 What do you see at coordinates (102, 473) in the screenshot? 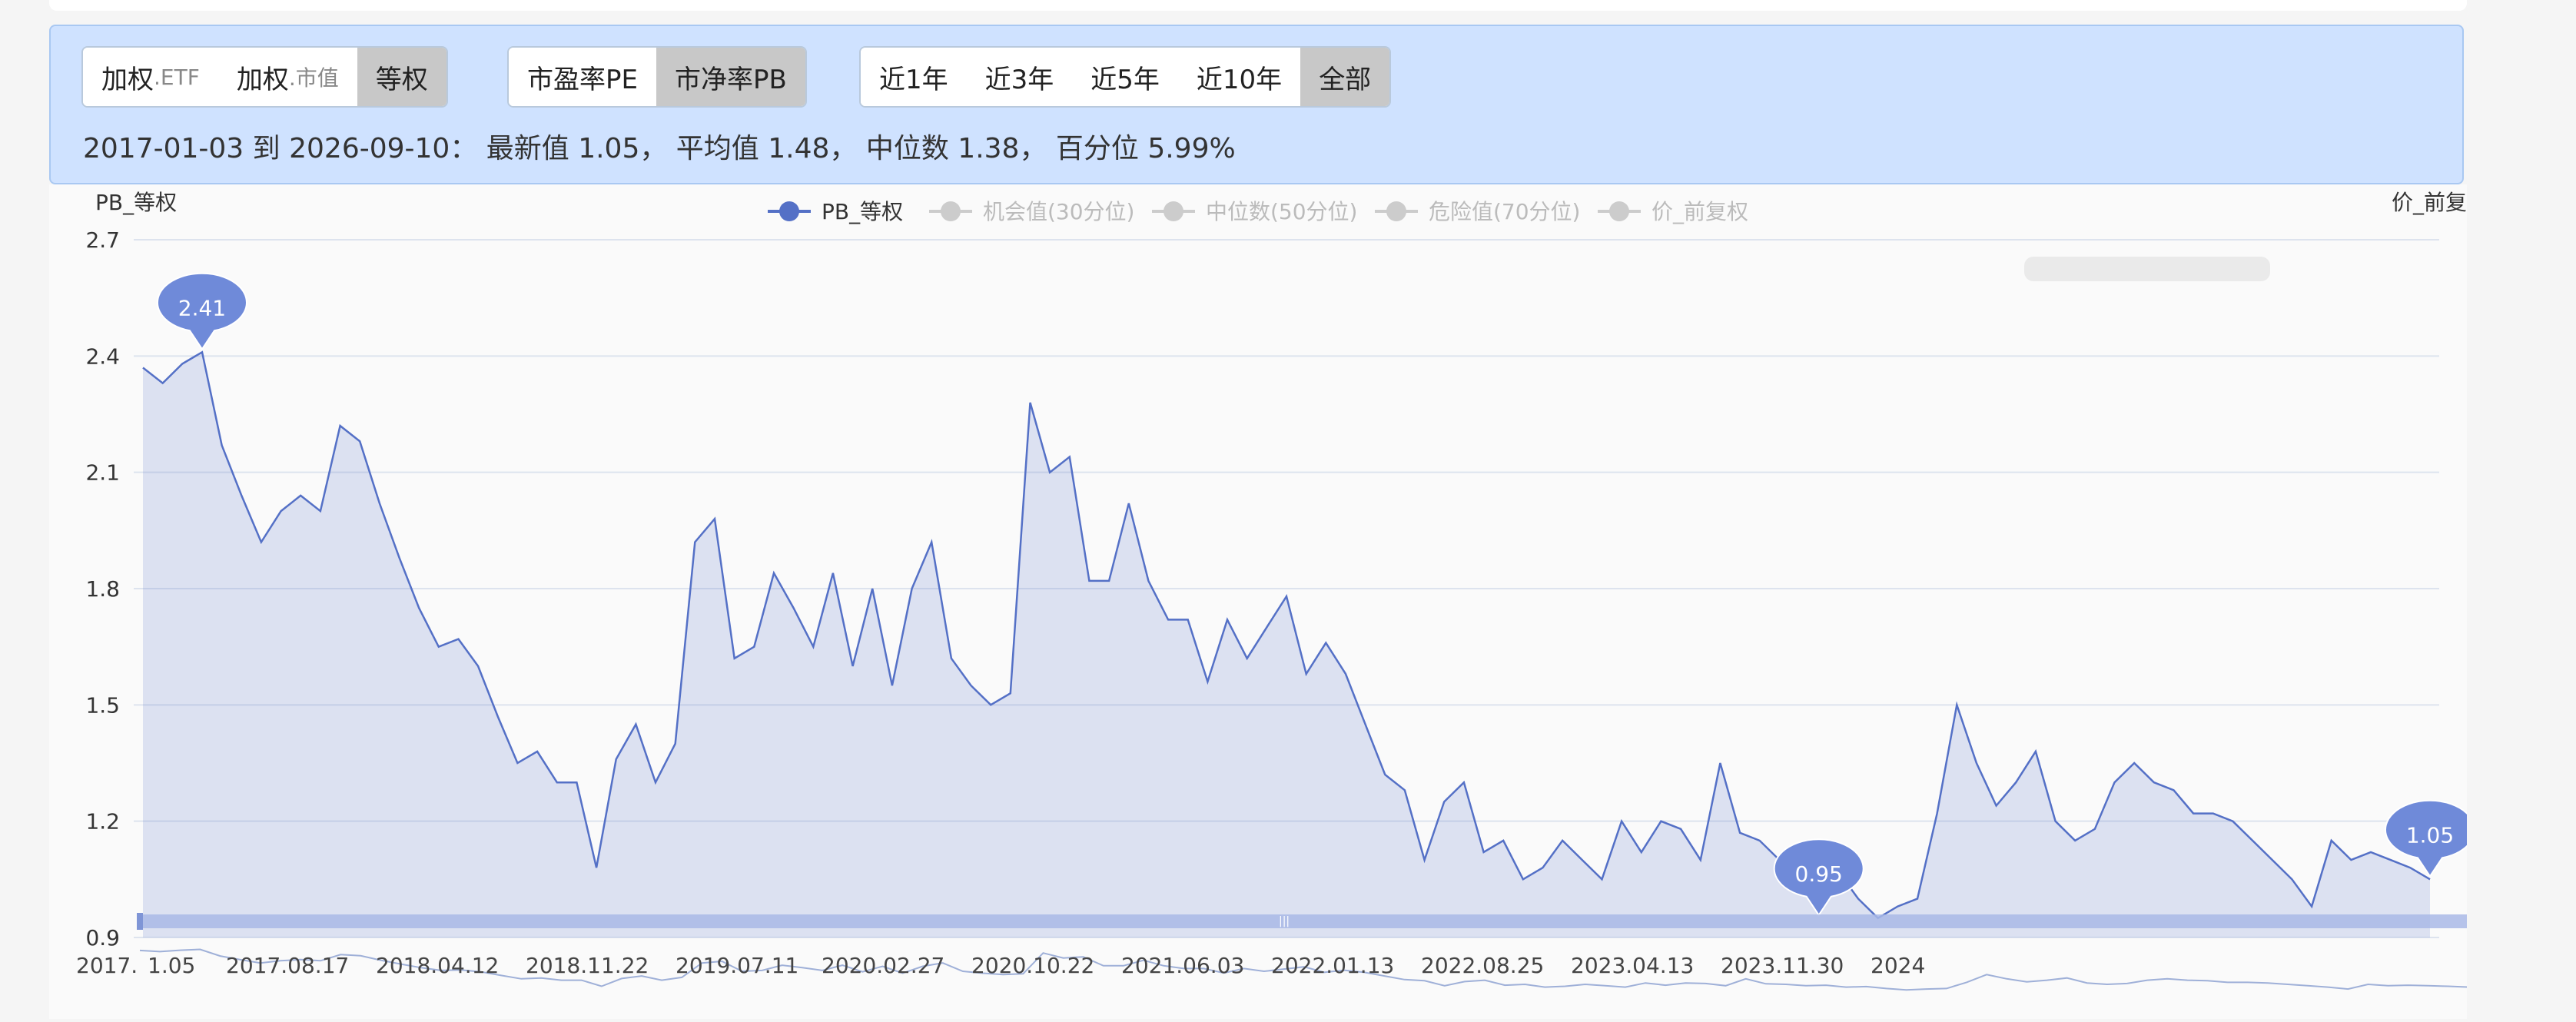
I see `y-tick-label: 2.1` at bounding box center [102, 473].